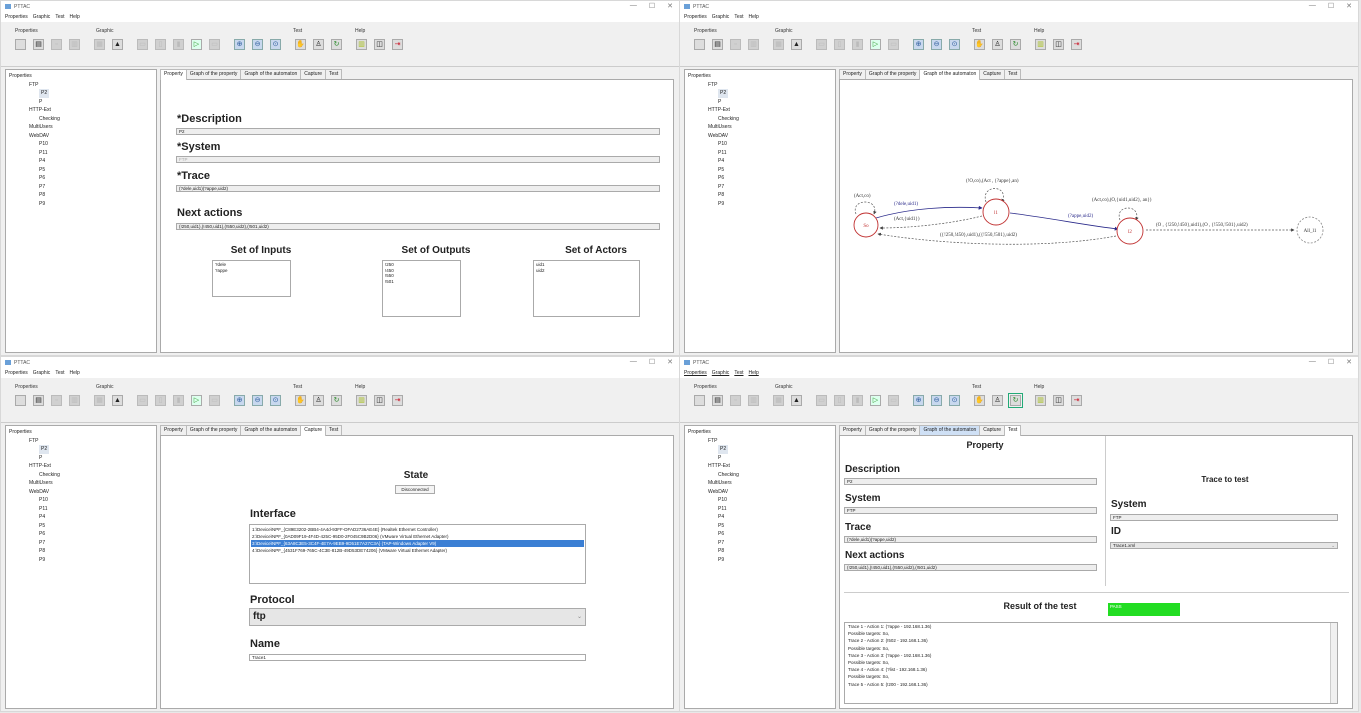 The width and height of the screenshot is (1361, 713). What do you see at coordinates (239, 400) in the screenshot?
I see `zoom-in-button: ⊕` at bounding box center [239, 400].